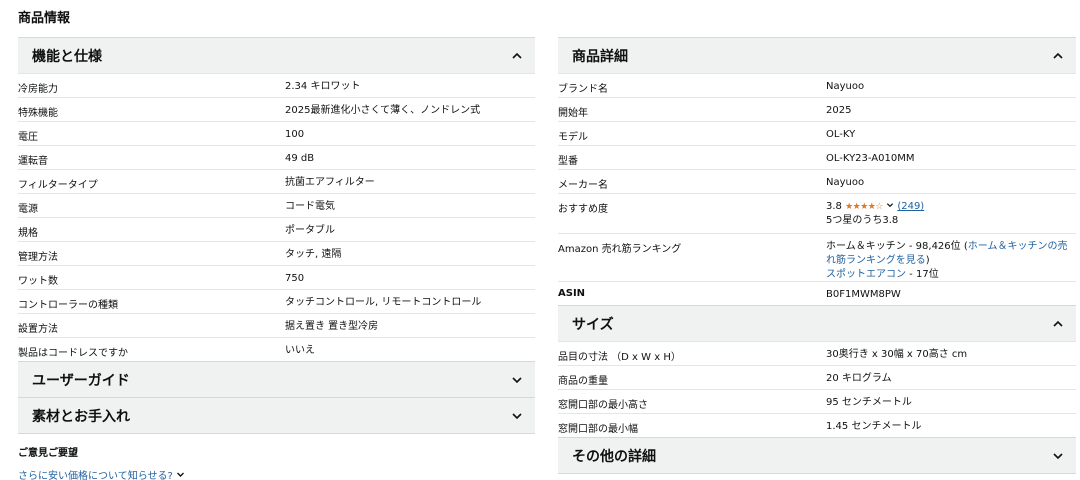  Describe the element at coordinates (276, 301) in the screenshot. I see `spec-row: コントローラーの種類 タッチコントロール, リモートコントロール` at that location.